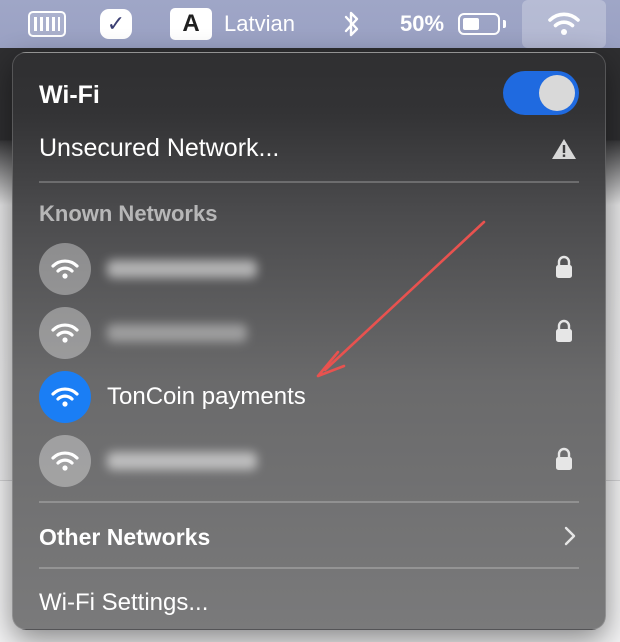 The image size is (620, 642). What do you see at coordinates (309, 397) in the screenshot?
I see `network-item-toncoin: TonCoin payments` at bounding box center [309, 397].